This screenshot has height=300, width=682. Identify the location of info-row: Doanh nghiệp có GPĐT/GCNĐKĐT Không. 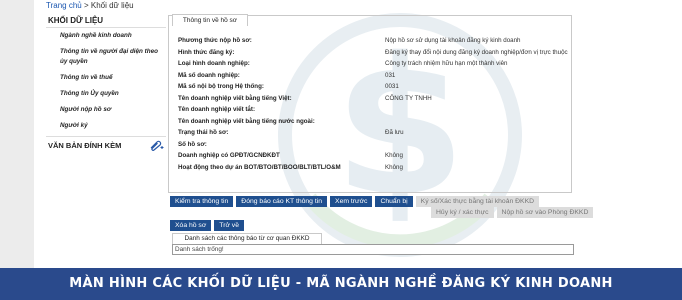
(373, 156).